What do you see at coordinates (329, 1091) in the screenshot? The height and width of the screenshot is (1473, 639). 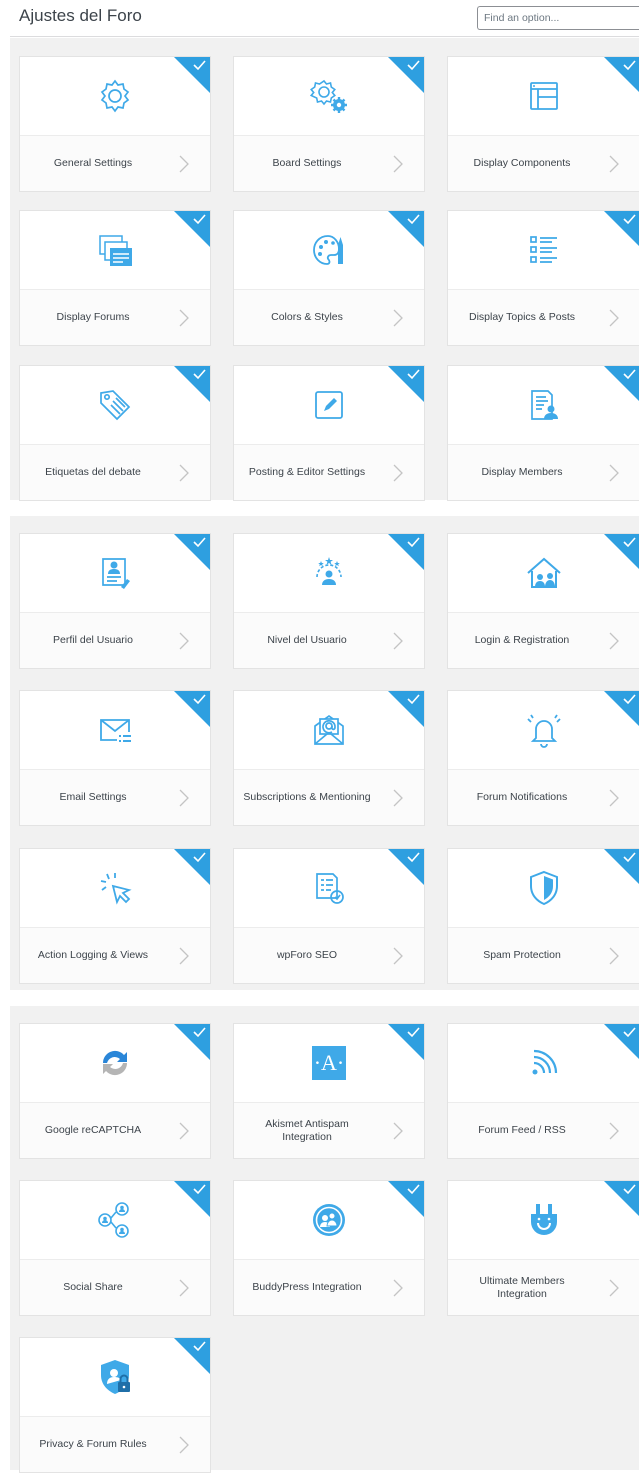 I see `settings-card: ·A· Akismet Antispam Integration` at bounding box center [329, 1091].